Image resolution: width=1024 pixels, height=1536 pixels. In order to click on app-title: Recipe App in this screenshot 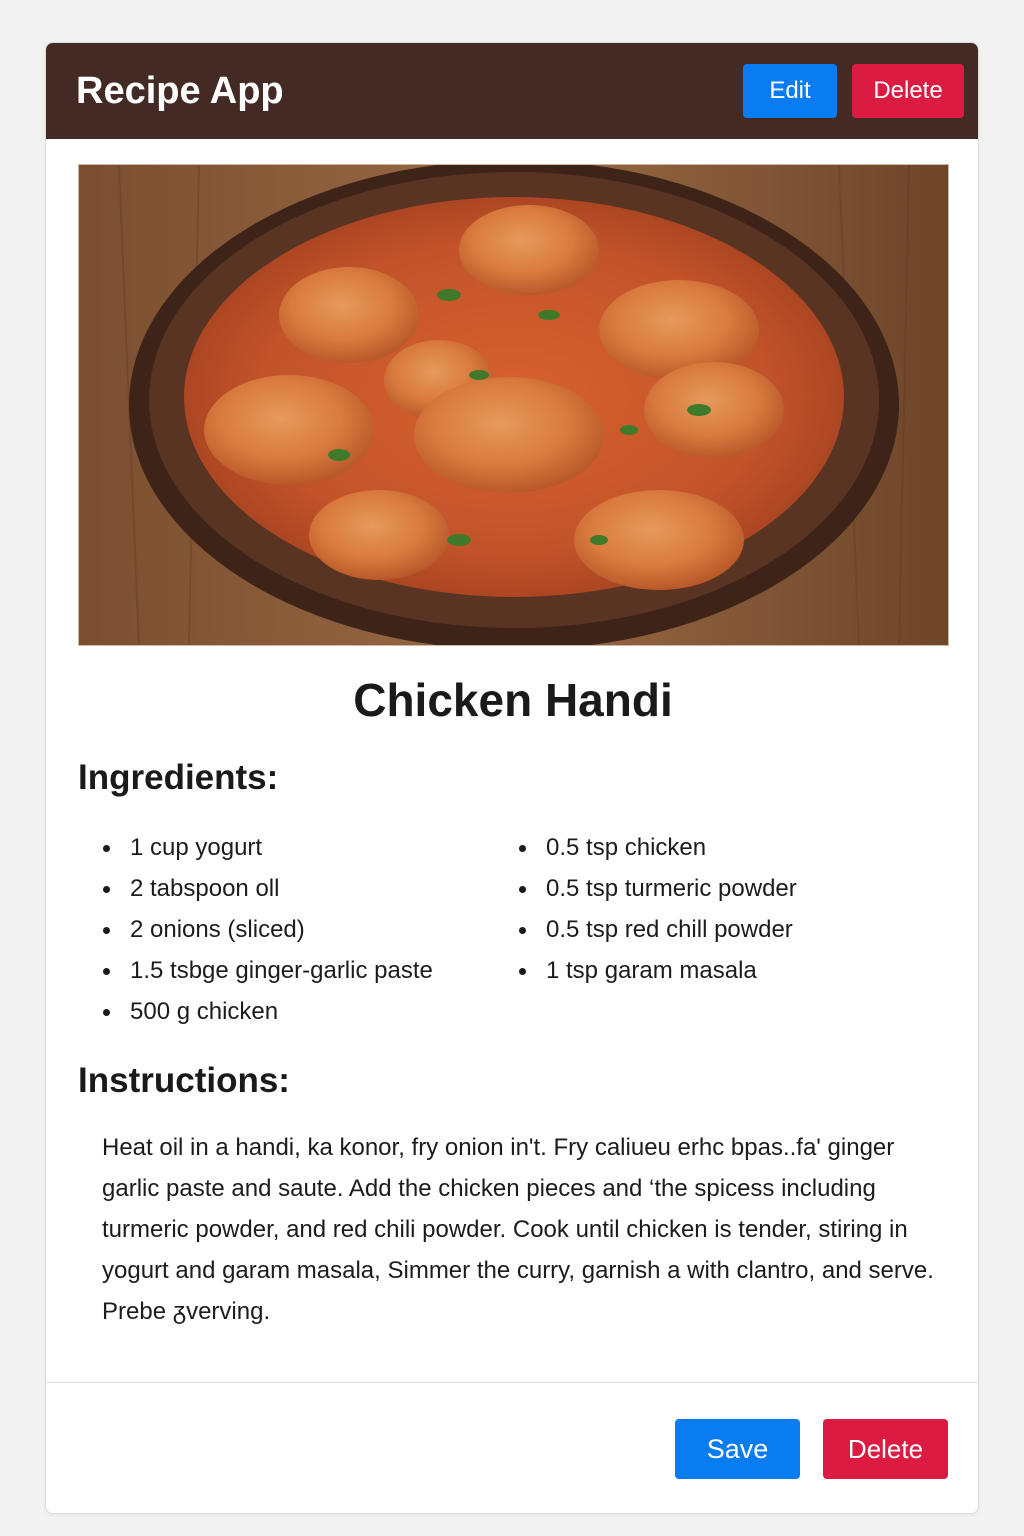, I will do `click(180, 90)`.